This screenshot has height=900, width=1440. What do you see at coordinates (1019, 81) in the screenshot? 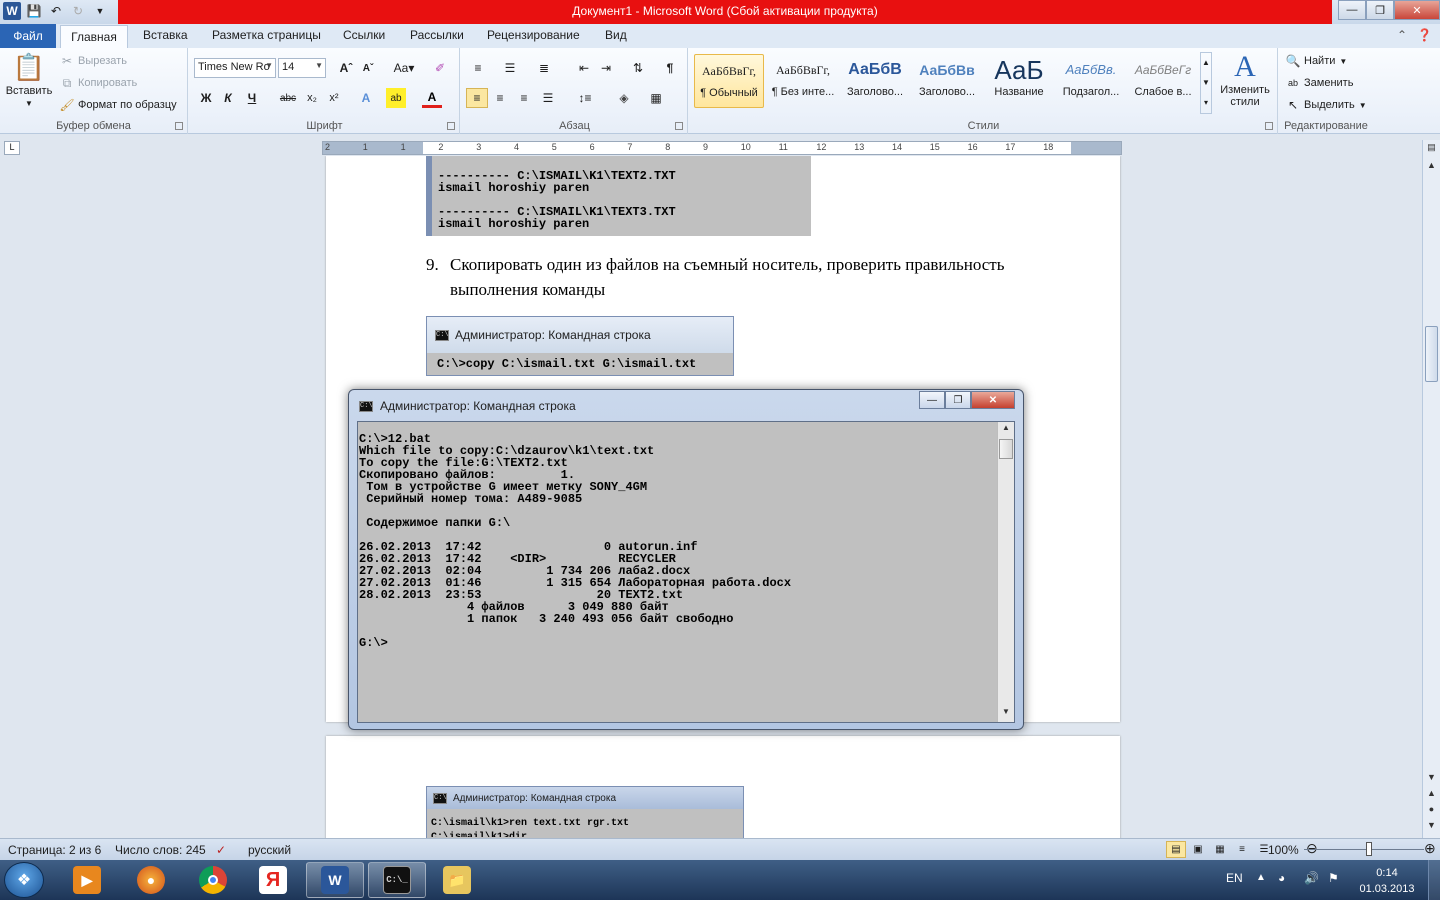
I see `style-title: АаБ Название` at bounding box center [1019, 81].